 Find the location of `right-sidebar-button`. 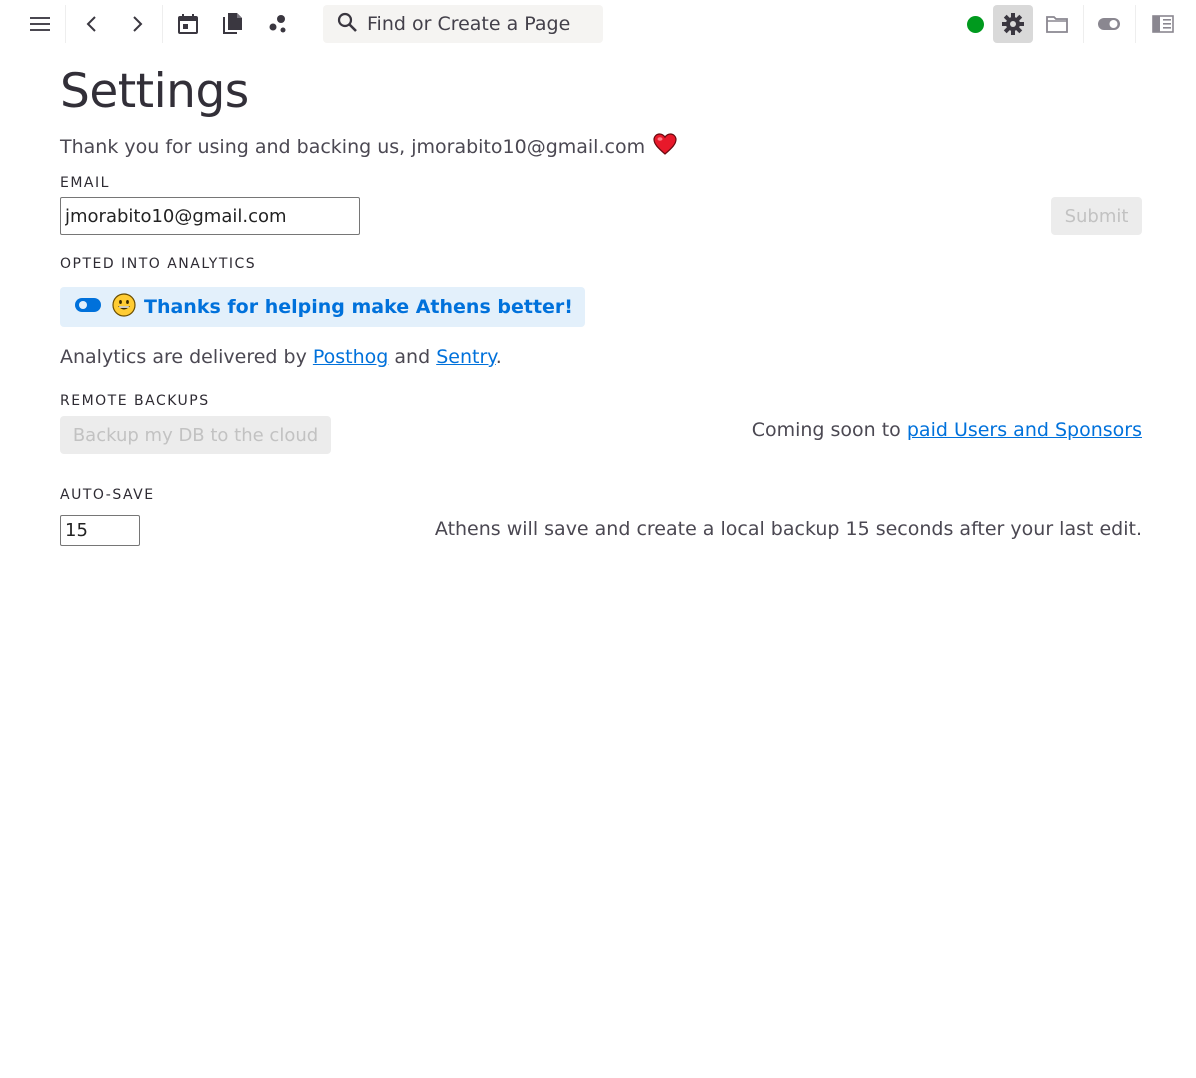

right-sidebar-button is located at coordinates (1163, 24).